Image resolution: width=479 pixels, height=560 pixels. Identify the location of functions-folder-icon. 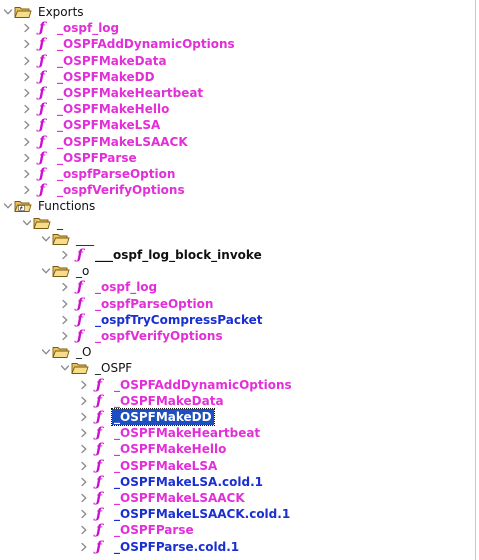
(23, 206).